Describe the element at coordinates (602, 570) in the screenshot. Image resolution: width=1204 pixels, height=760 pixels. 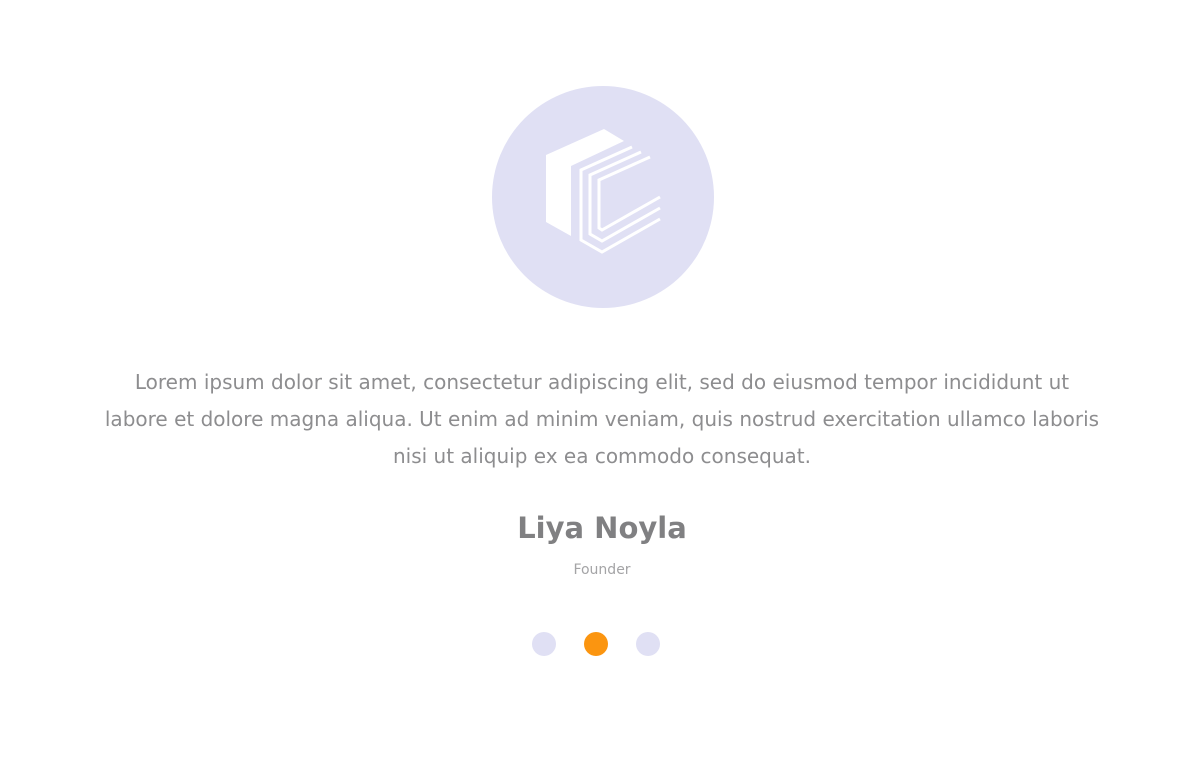
I see `testimonial-author-role: Founder` at that location.